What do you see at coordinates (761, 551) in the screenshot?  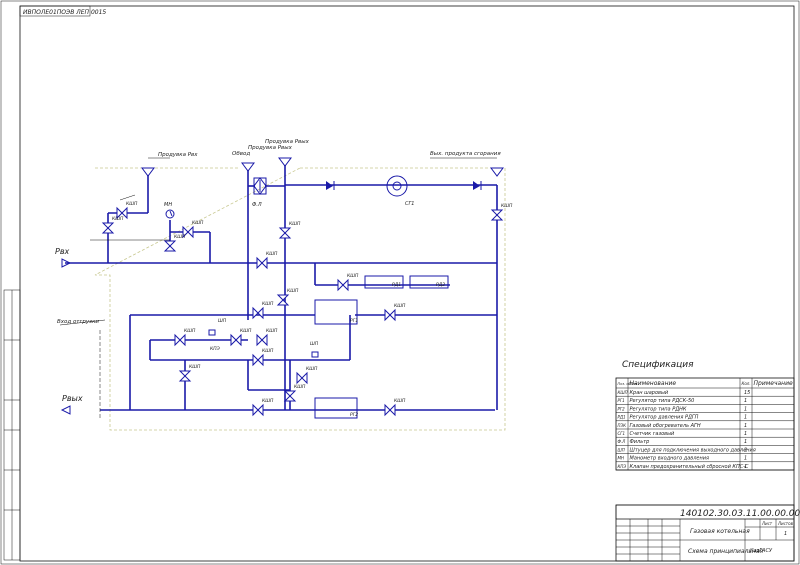 I see `org-name: КазГАСУ` at bounding box center [761, 551].